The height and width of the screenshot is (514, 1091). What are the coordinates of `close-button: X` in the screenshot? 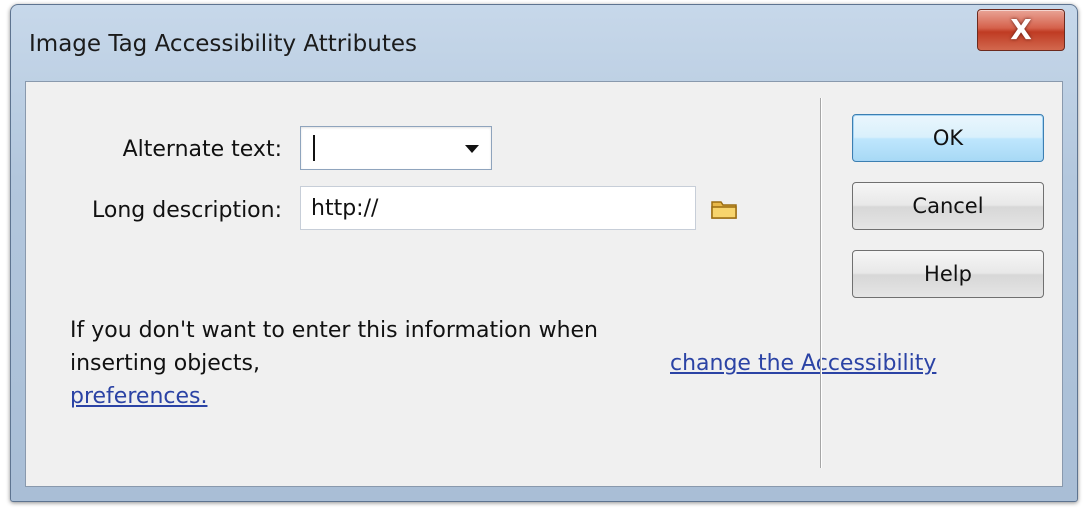 It's located at (1021, 30).